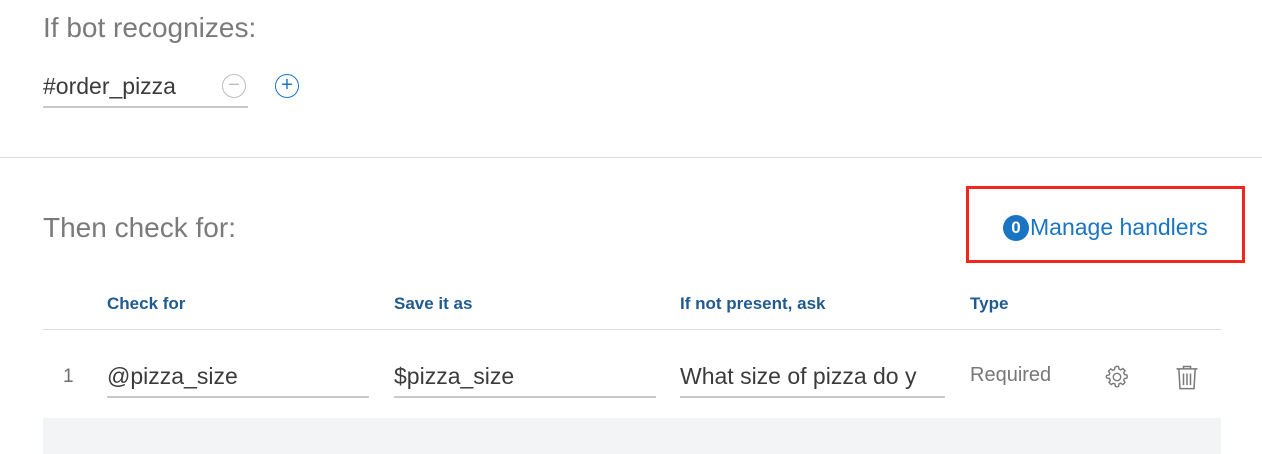  I want to click on minus-icon: −, so click(234, 85).